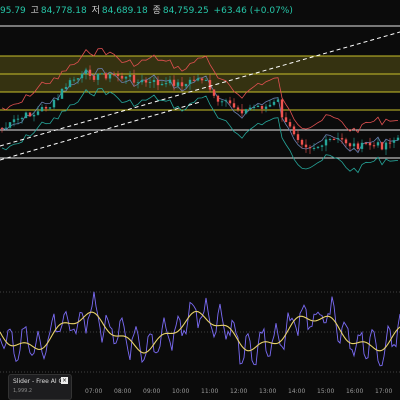  Describe the element at coordinates (34, 11) in the screenshot. I see `high-label: 고` at that location.